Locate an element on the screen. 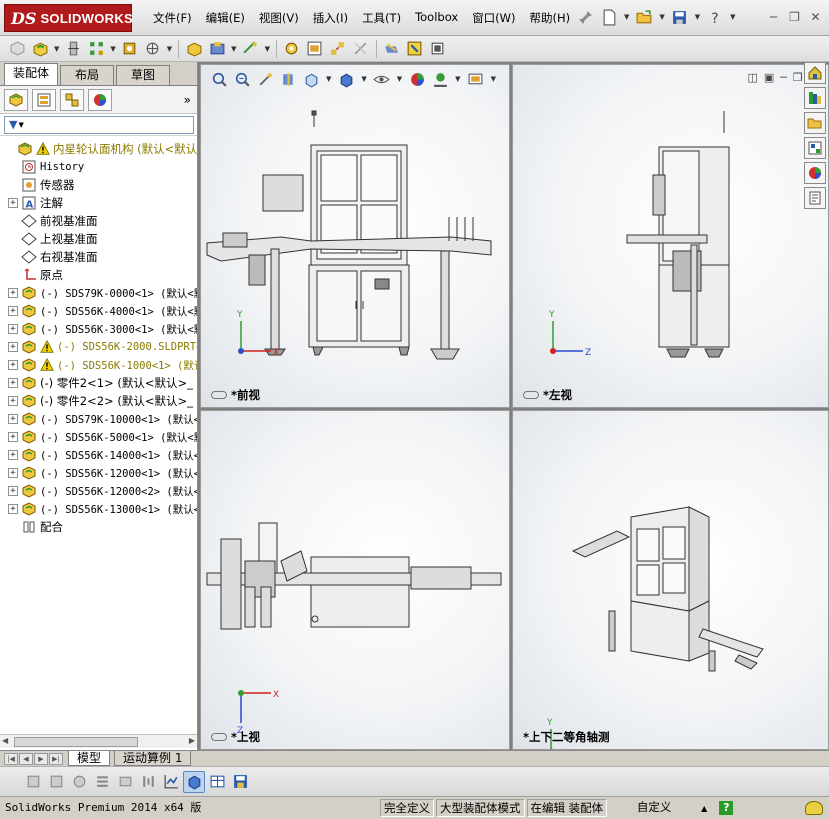 The width and height of the screenshot is (829, 819). open-folder-icon is located at coordinates (644, 17).